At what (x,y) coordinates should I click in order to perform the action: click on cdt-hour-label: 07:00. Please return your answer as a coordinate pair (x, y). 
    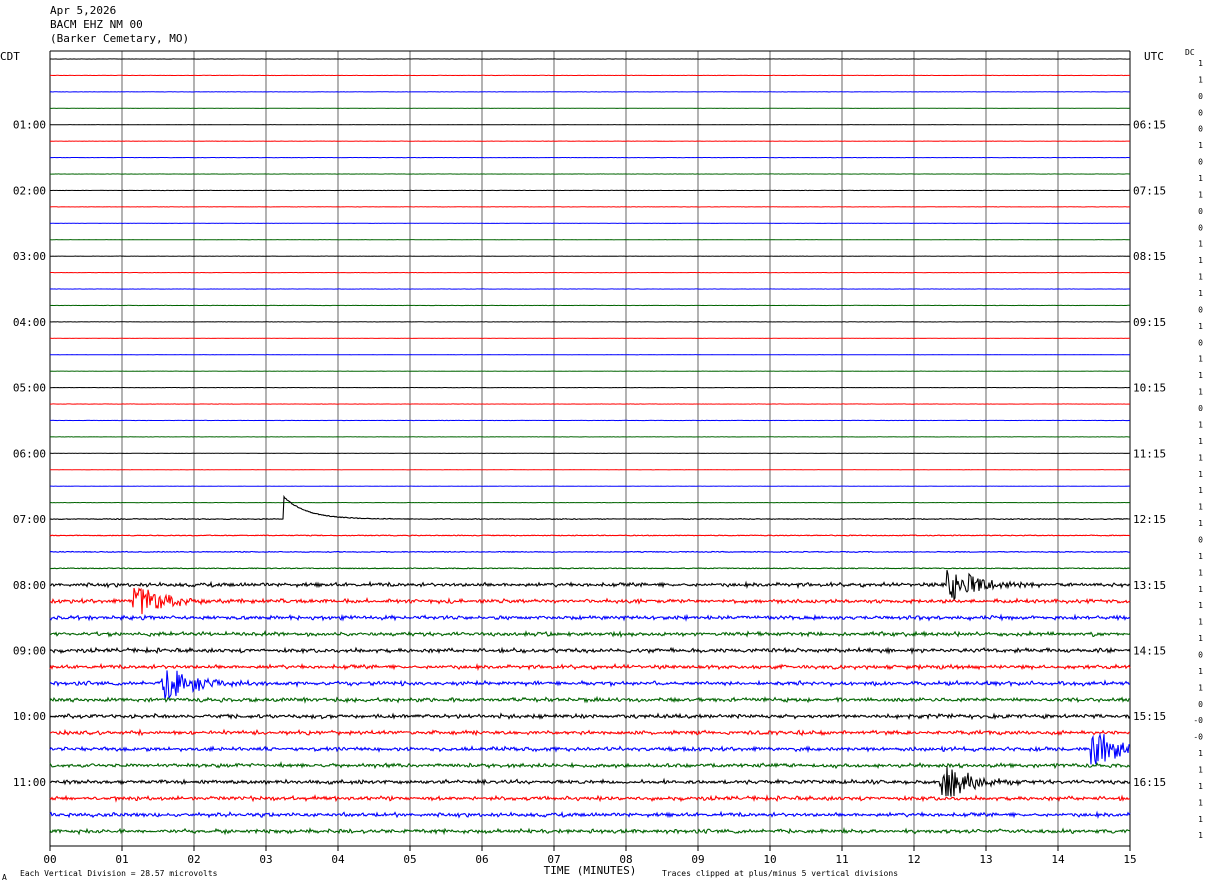
    Looking at the image, I should click on (29, 519).